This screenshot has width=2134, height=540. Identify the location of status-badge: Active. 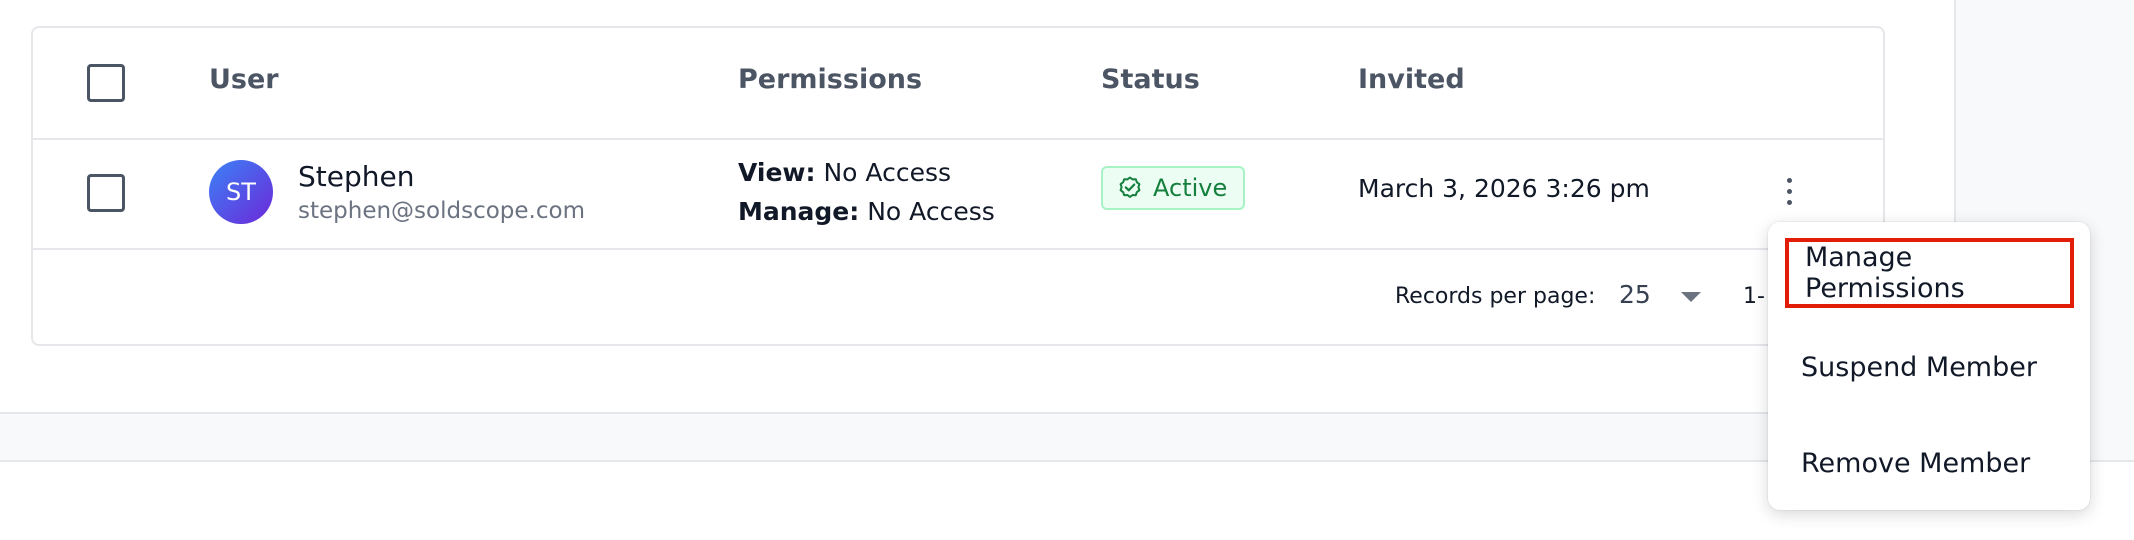
(1173, 188).